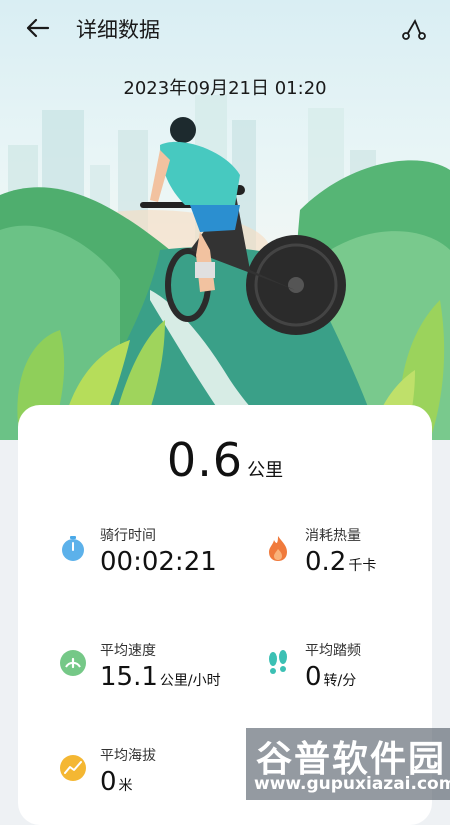  Describe the element at coordinates (118, 30) in the screenshot. I see `page-title: 详细数据` at that location.